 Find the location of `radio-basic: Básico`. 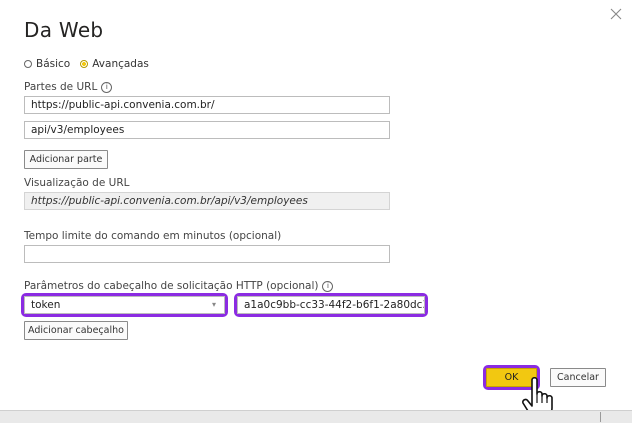

radio-basic: Básico is located at coordinates (47, 64).